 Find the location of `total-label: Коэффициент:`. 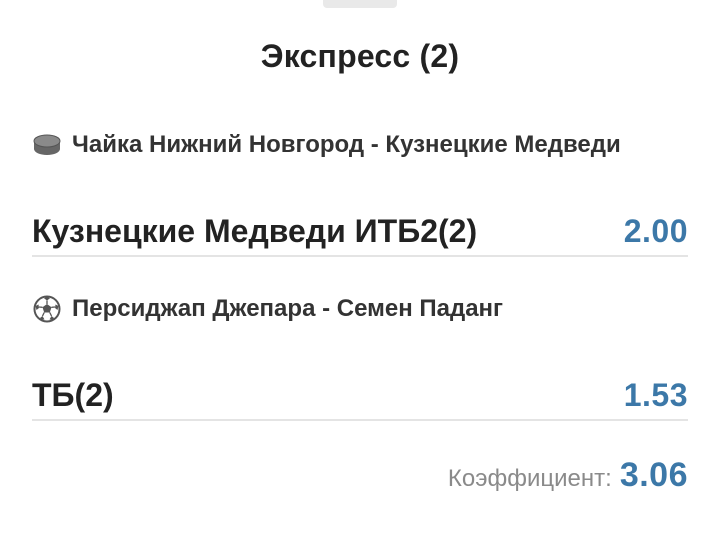

total-label: Коэффициент: is located at coordinates (529, 478).